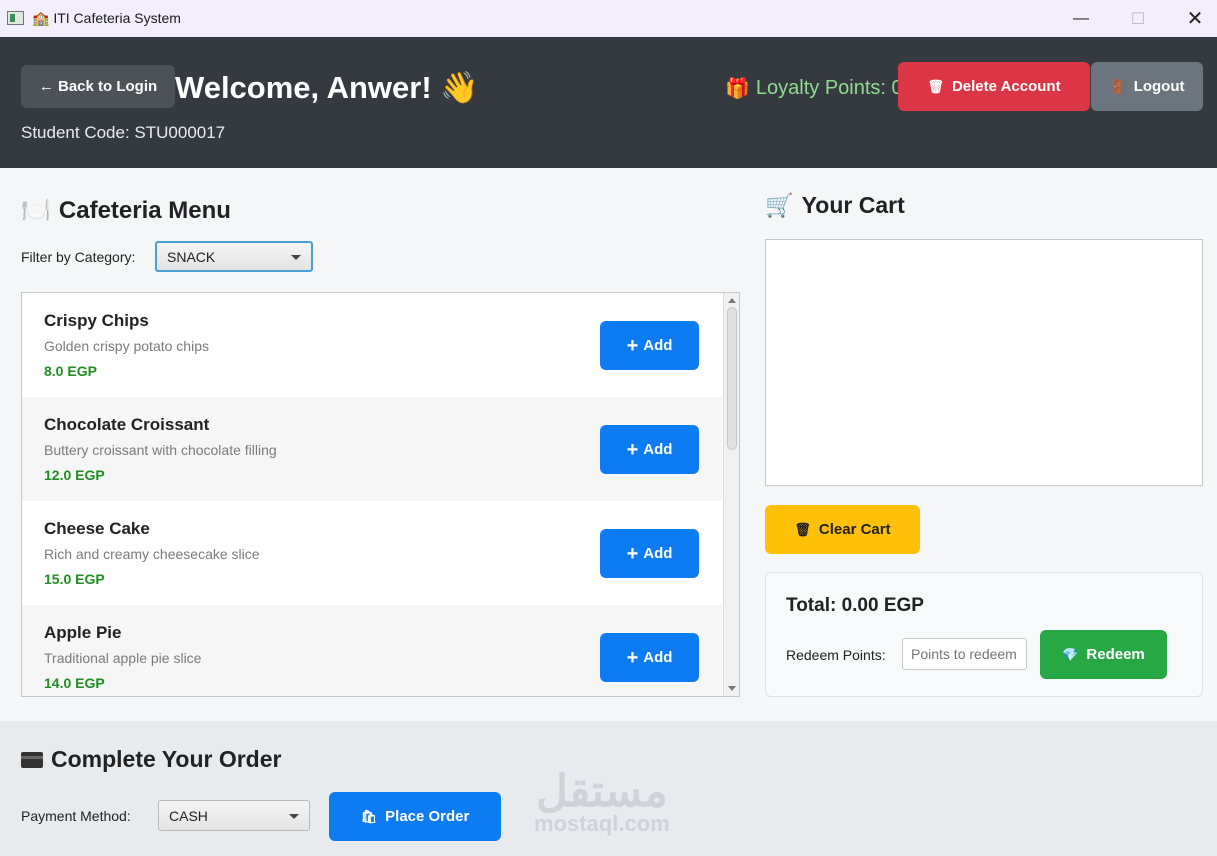 This screenshot has height=856, width=1217. I want to click on delete-account-label: Delete Account, so click(1006, 86).